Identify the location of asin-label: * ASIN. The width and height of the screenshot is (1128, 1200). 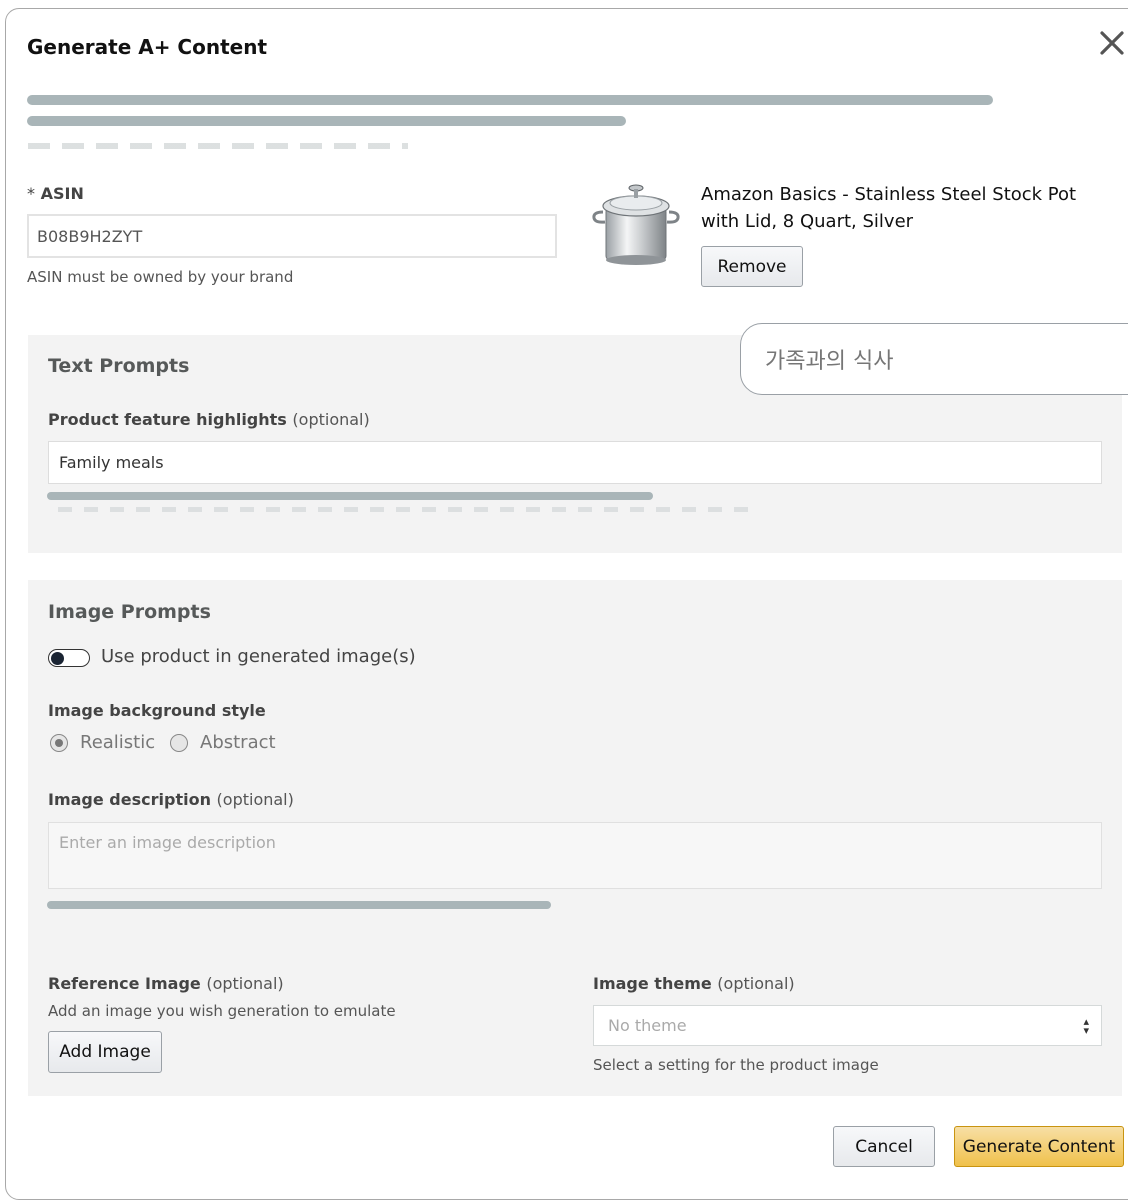
(55, 193).